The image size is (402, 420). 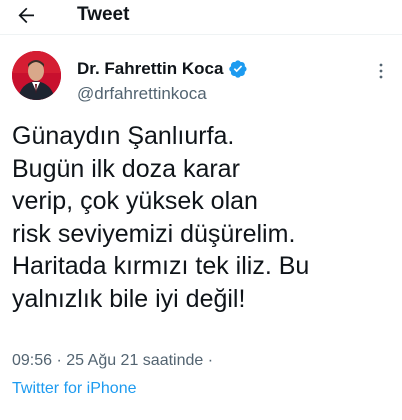 What do you see at coordinates (142, 94) in the screenshot?
I see `author-handle: @drfahrettinkoca` at bounding box center [142, 94].